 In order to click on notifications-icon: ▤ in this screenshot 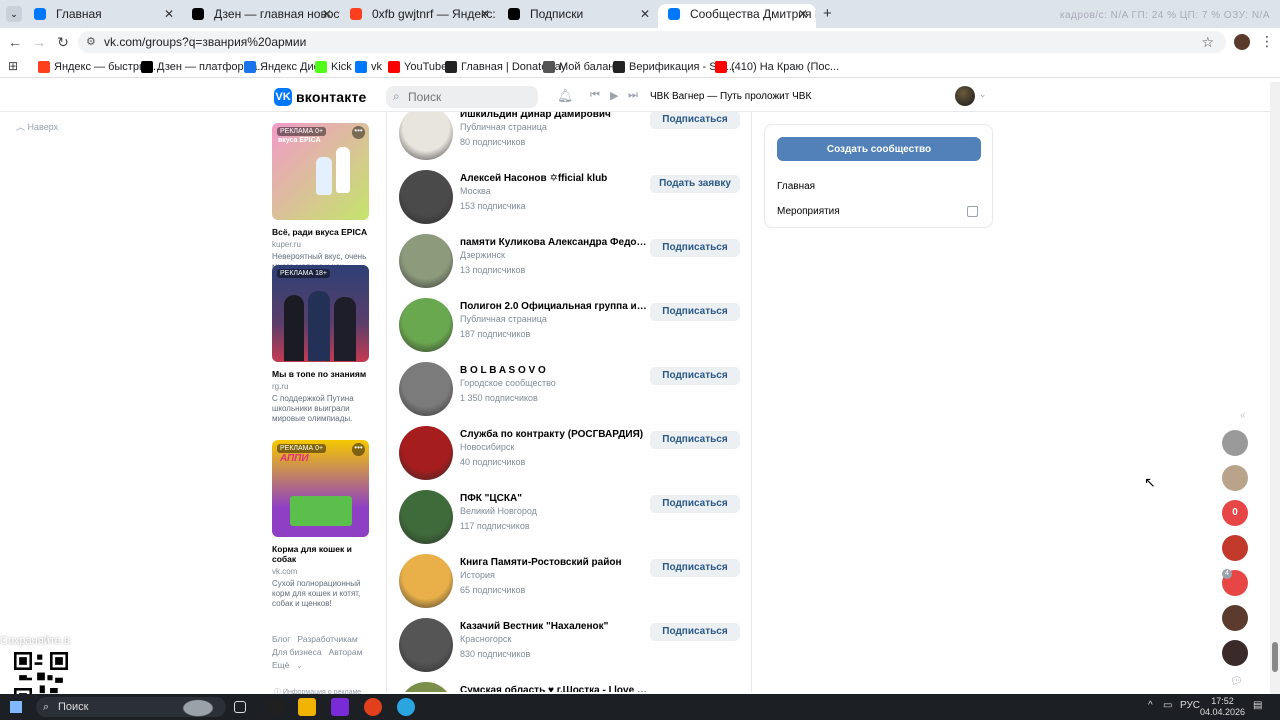, I will do `click(1257, 705)`.